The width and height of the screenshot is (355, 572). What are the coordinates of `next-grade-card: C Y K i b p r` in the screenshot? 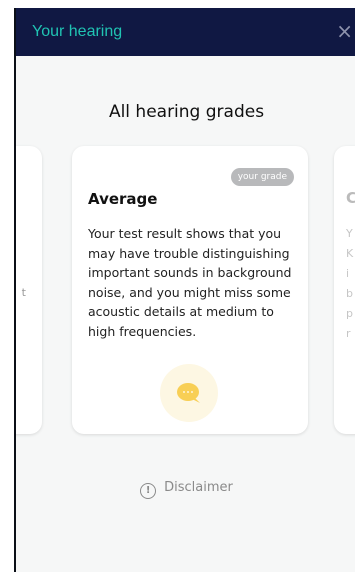 It's located at (344, 290).